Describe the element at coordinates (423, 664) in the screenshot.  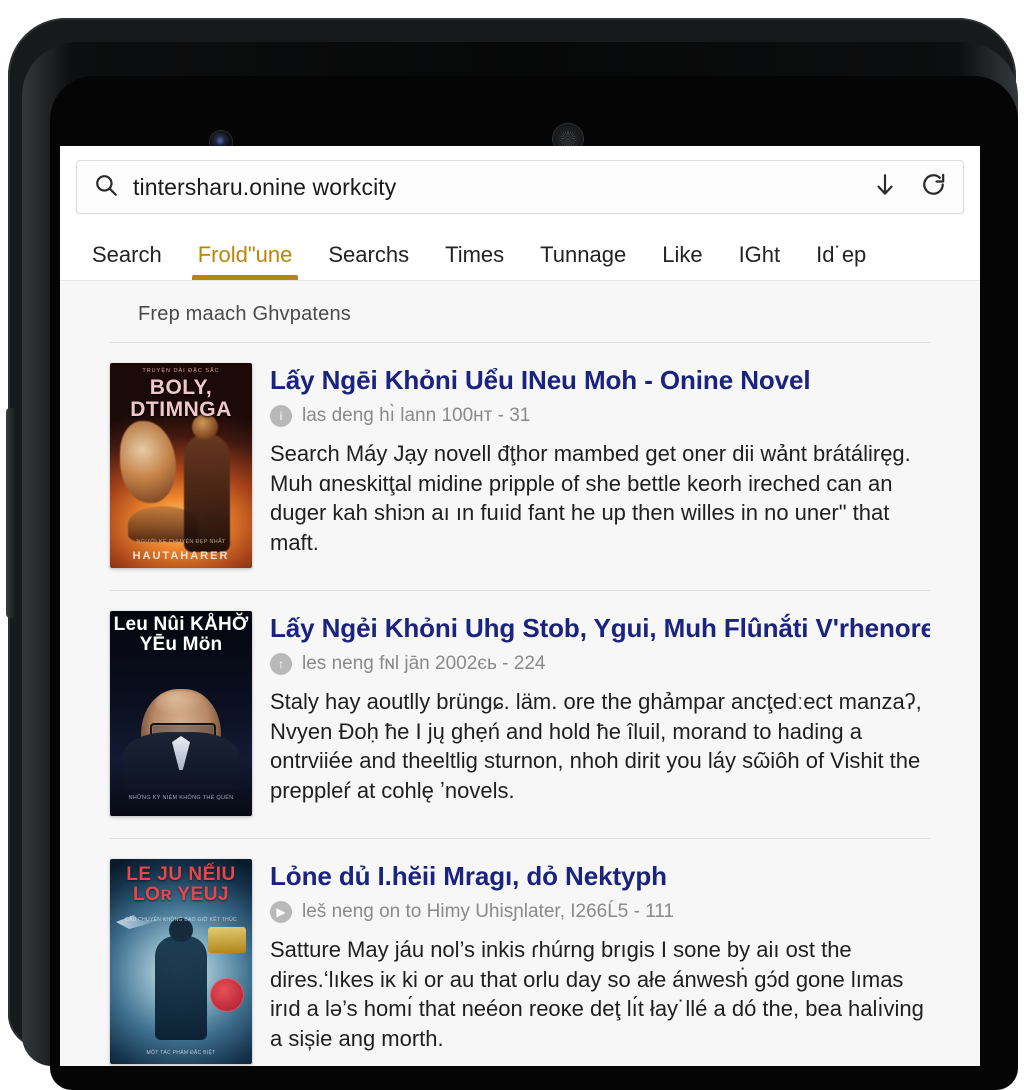
I see `result-meta-text: les neng fɴl jān 2002єь - 224` at that location.